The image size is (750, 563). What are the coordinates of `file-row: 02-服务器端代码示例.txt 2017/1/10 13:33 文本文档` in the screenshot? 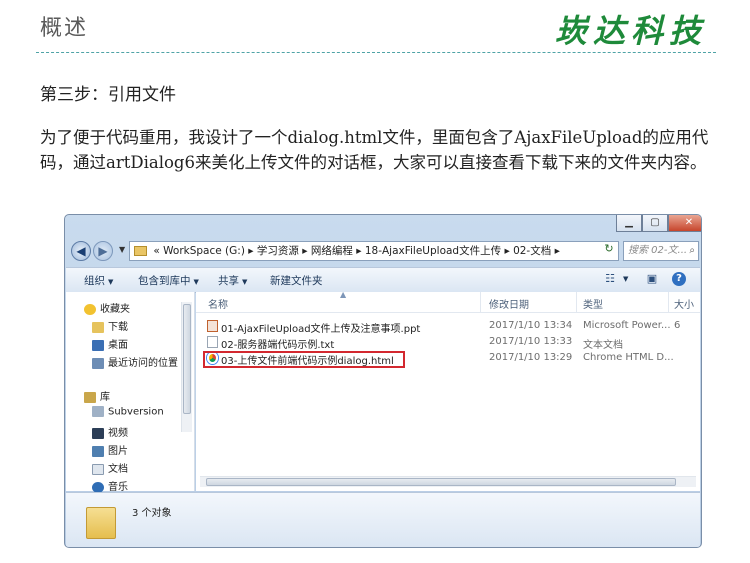 It's located at (448, 342).